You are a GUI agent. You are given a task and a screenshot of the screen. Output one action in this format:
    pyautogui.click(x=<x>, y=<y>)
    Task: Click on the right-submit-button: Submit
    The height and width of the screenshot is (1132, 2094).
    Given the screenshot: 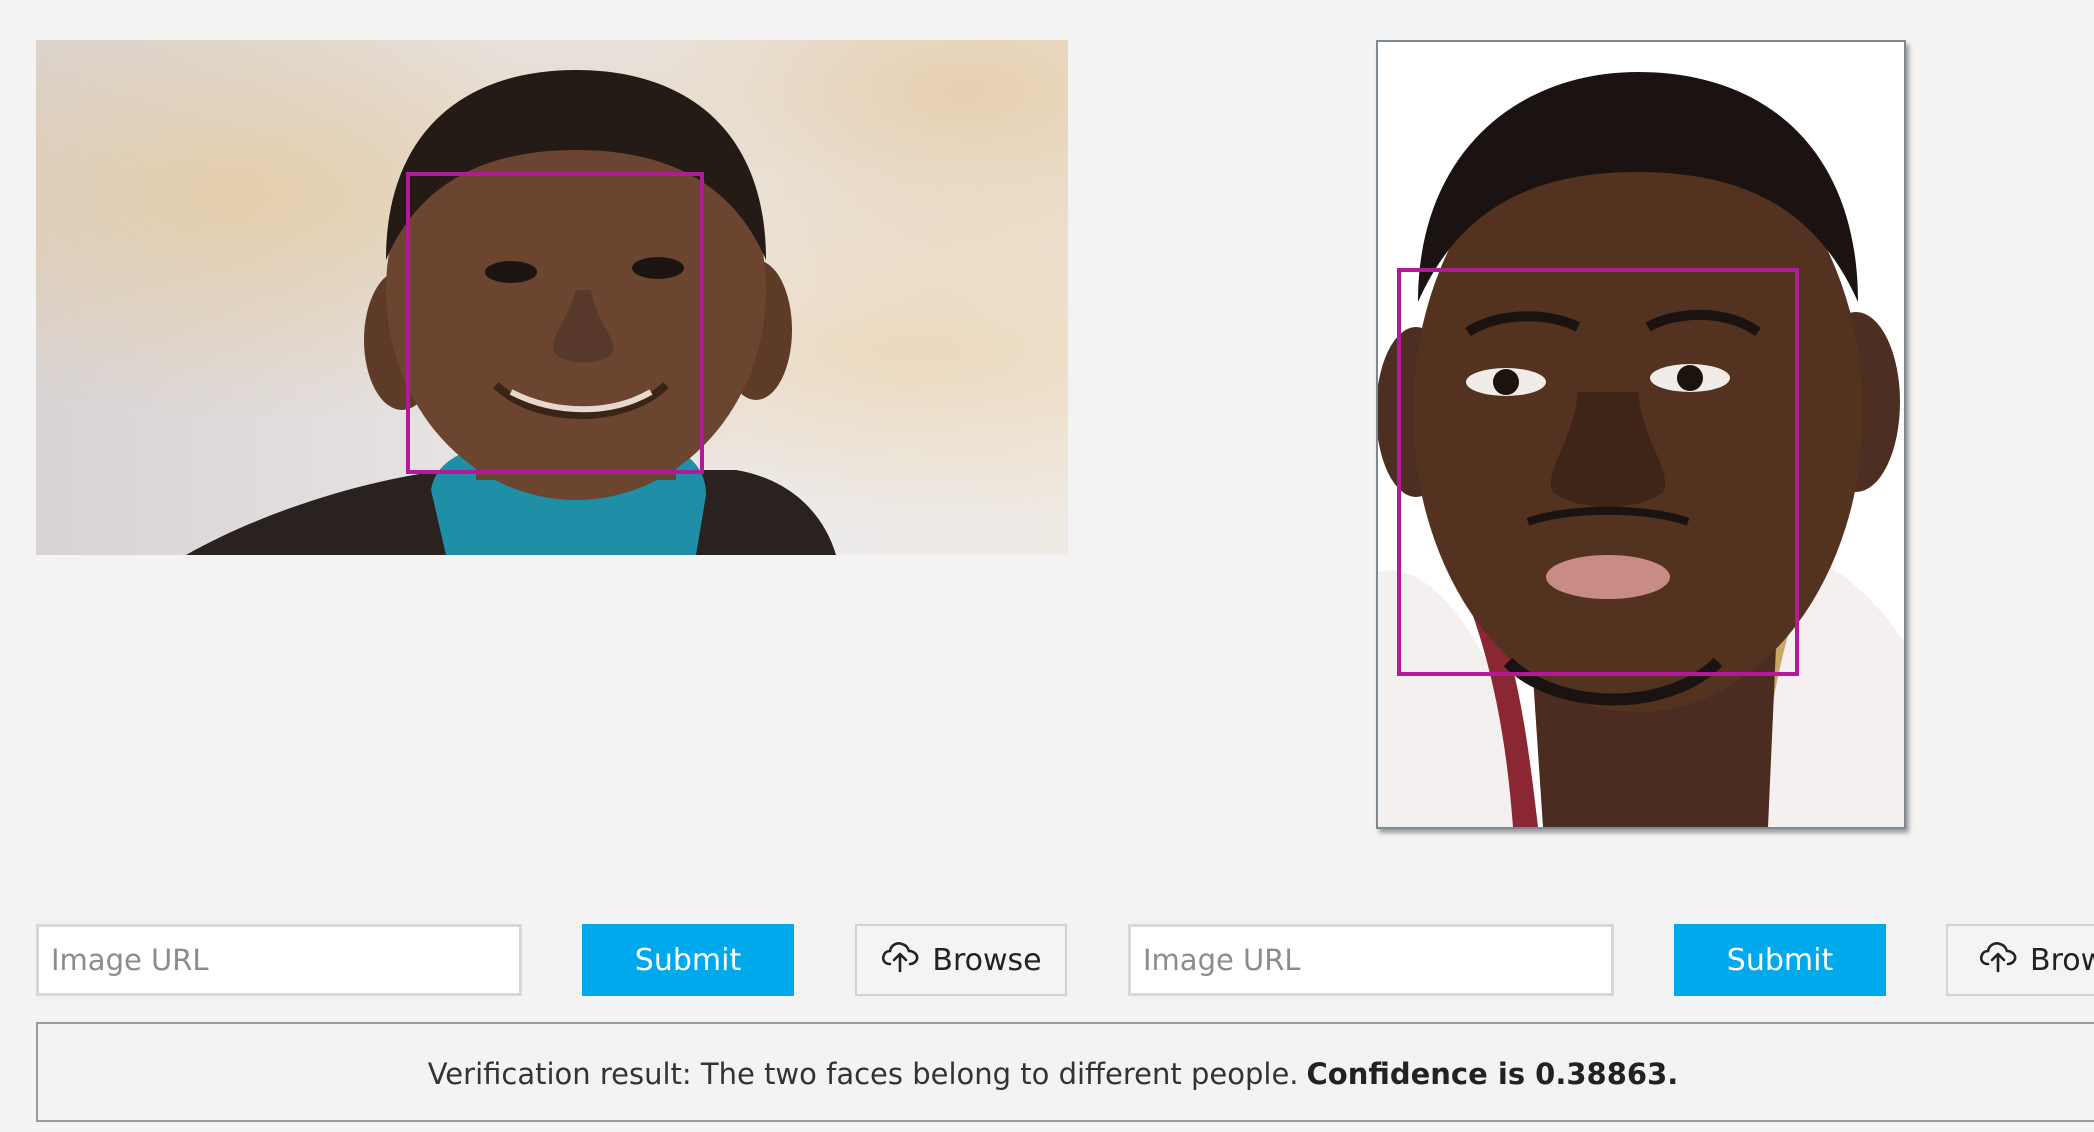 What is the action you would take?
    pyautogui.click(x=1780, y=960)
    